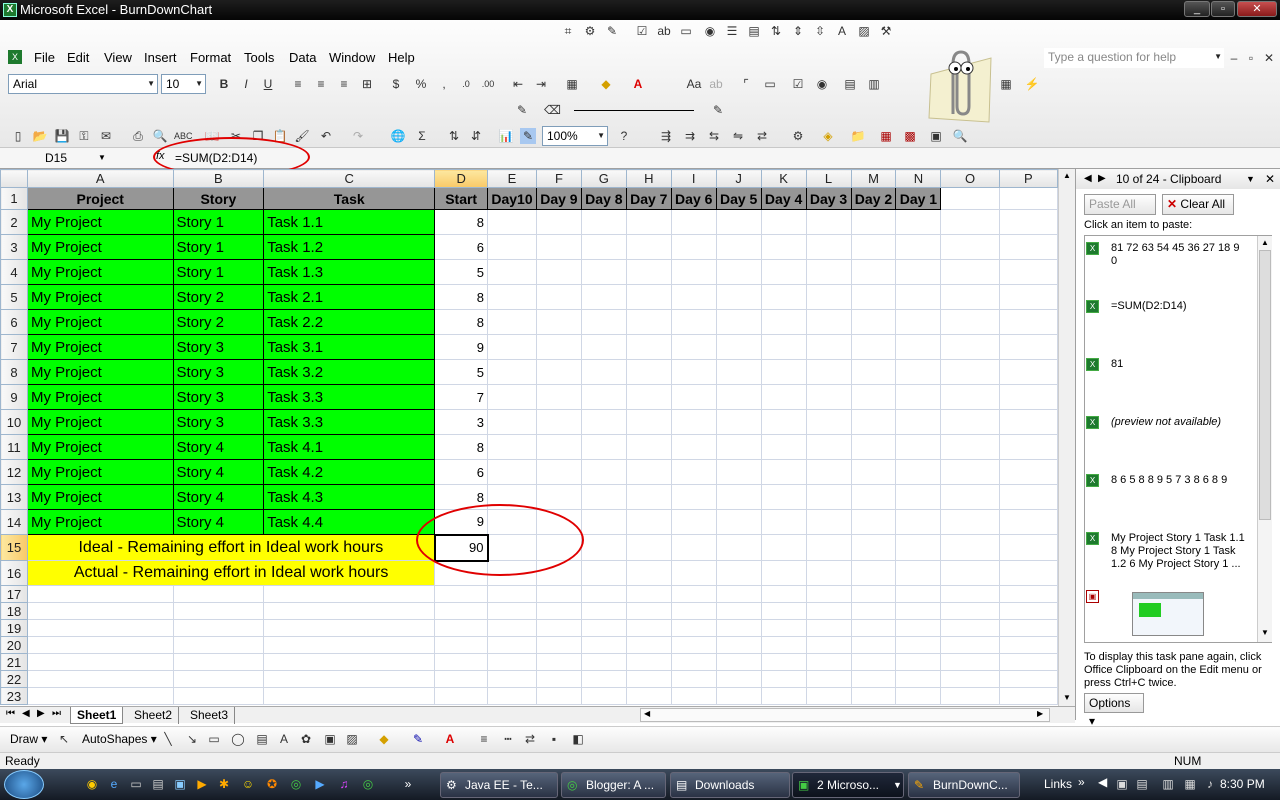 The image size is (1280, 800). I want to click on column-header-a: A, so click(100, 178).